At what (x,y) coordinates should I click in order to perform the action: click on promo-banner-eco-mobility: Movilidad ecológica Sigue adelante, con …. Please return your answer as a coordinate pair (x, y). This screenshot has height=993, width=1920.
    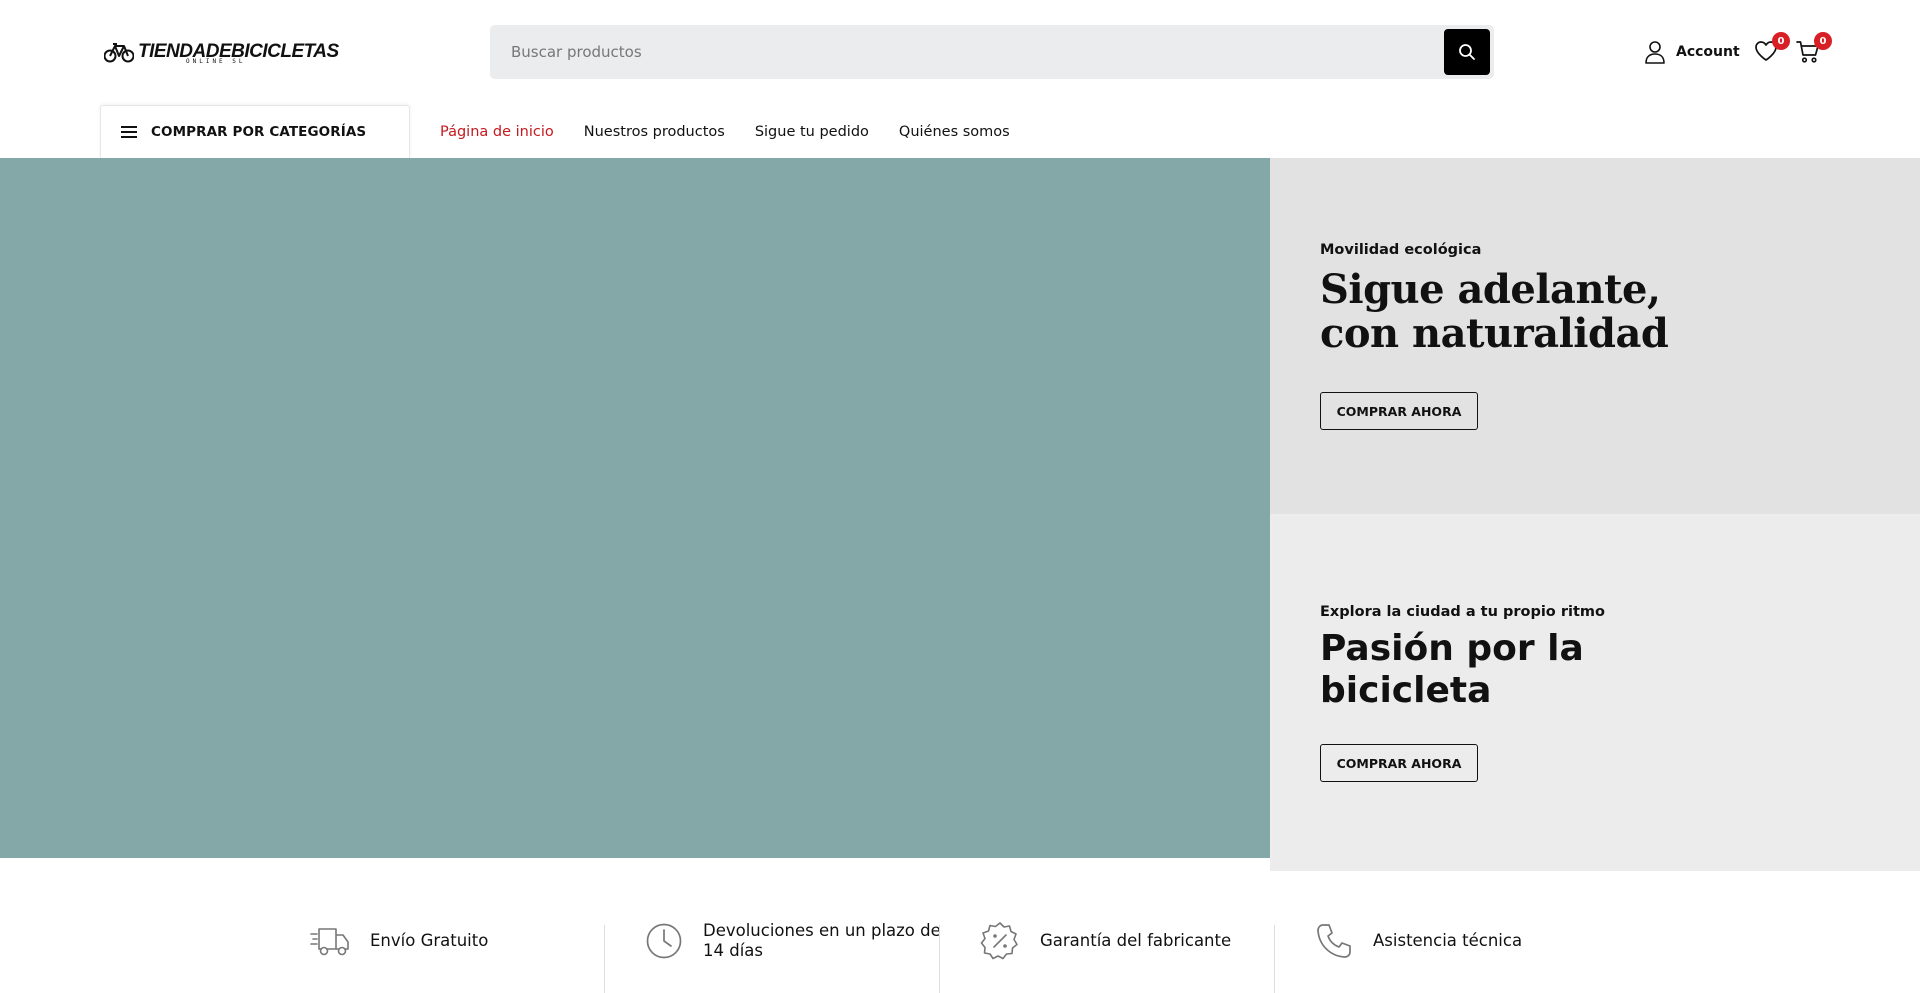
    Looking at the image, I should click on (1595, 336).